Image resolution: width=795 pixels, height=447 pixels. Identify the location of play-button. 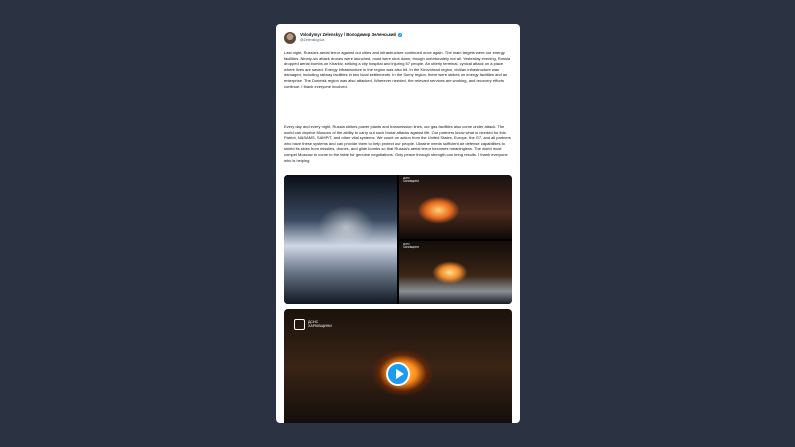
(398, 374).